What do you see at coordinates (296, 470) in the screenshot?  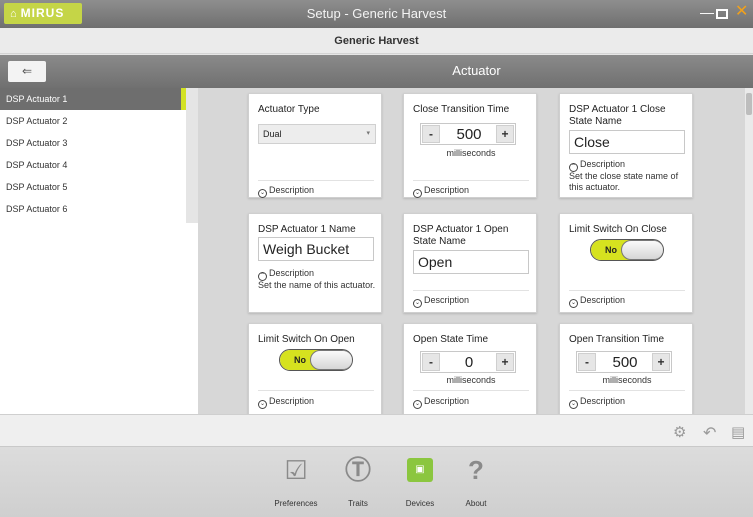 I see `preferences-icon: ☑` at bounding box center [296, 470].